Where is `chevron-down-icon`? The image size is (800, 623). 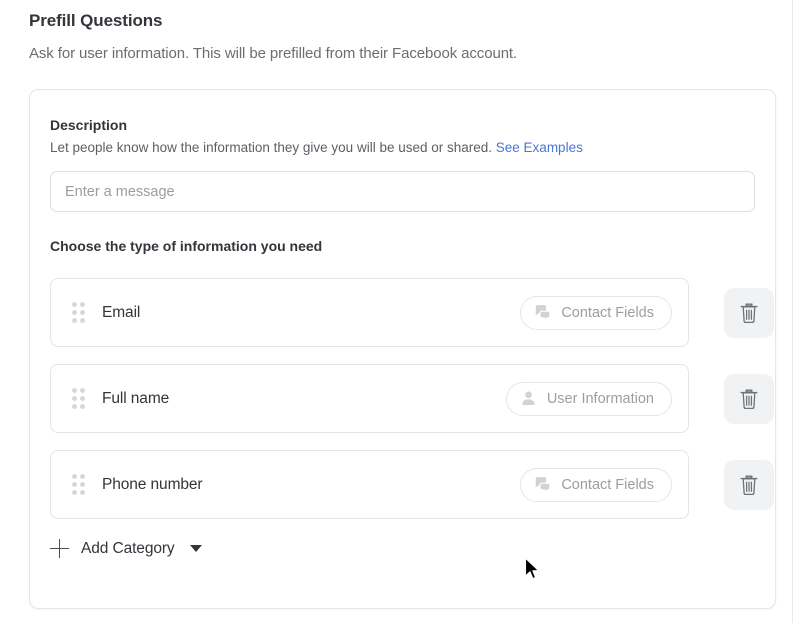 chevron-down-icon is located at coordinates (195, 548).